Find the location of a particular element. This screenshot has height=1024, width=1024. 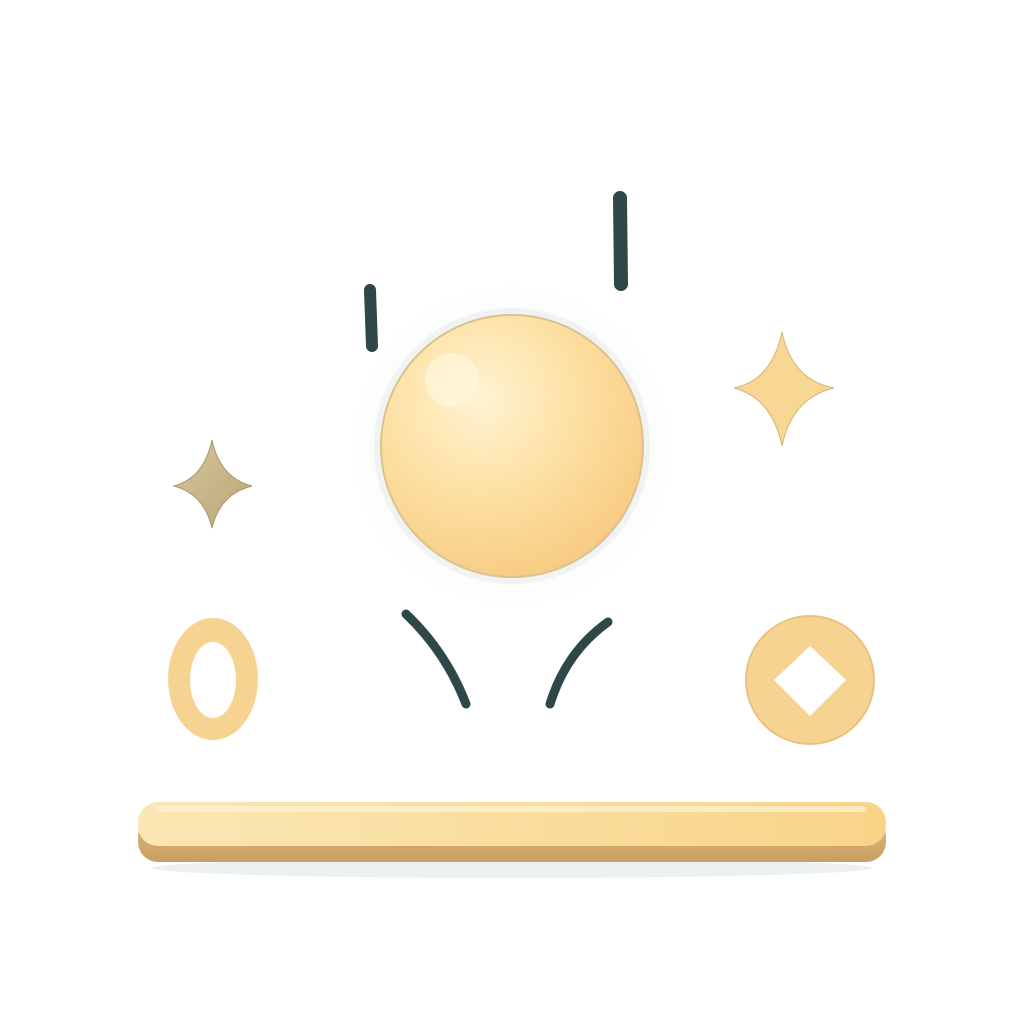

motion-line-right is located at coordinates (620, 241).